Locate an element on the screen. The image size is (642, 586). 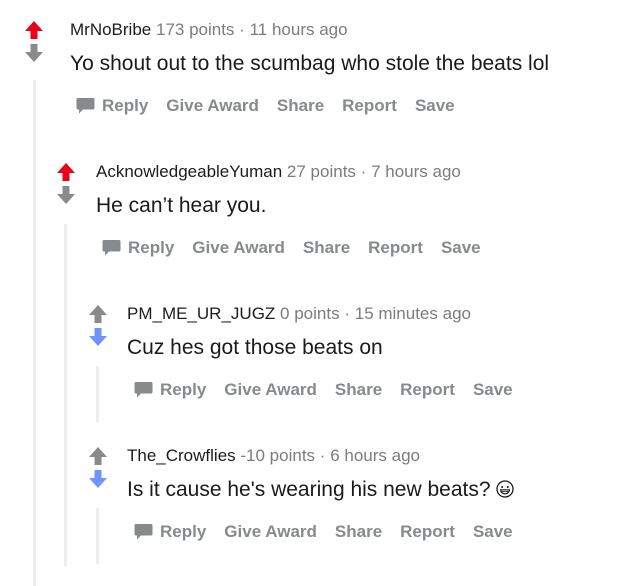
points: 173 points is located at coordinates (195, 29).